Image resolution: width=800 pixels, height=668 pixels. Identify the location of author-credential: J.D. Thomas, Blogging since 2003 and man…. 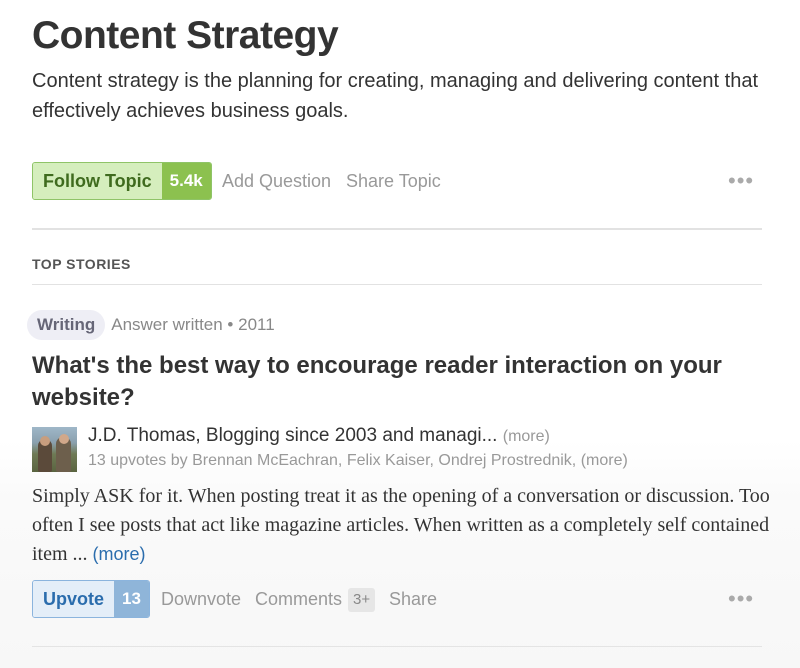
(319, 436).